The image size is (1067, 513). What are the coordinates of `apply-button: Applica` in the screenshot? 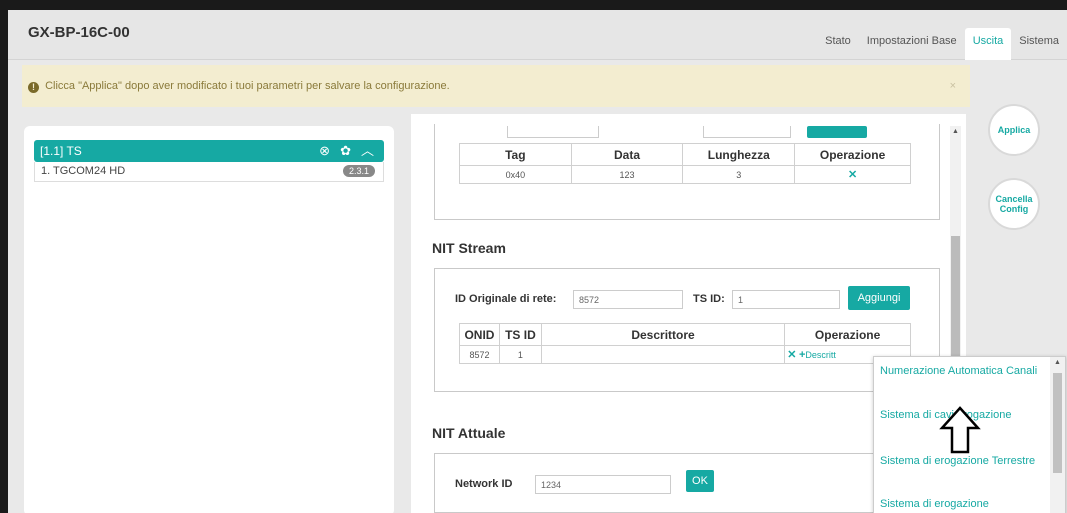 It's located at (1014, 130).